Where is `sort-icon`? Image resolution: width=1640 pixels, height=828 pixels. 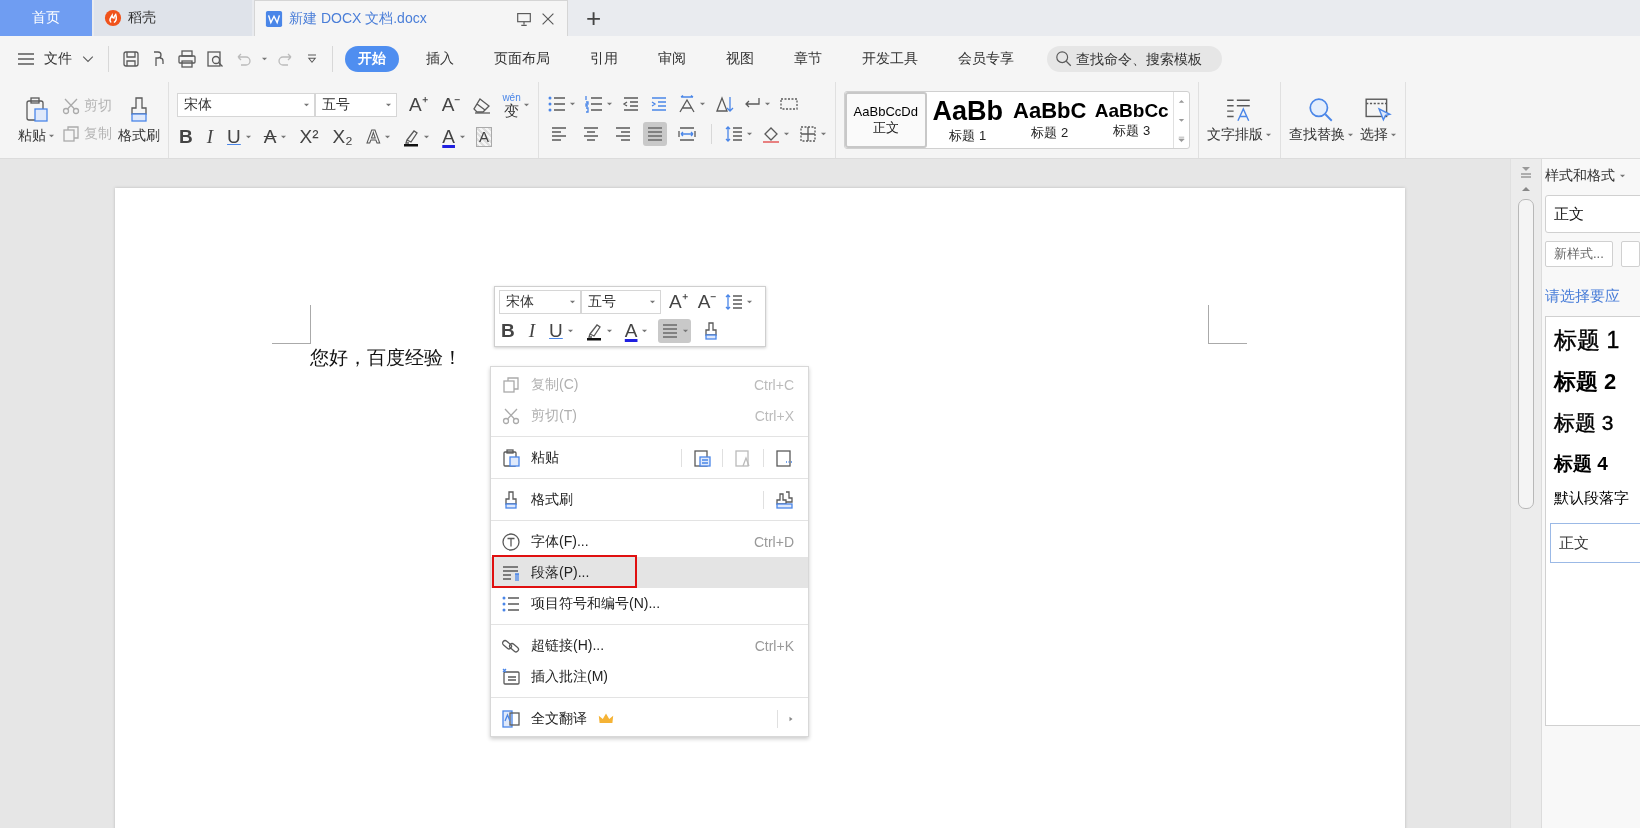 sort-icon is located at coordinates (723, 104).